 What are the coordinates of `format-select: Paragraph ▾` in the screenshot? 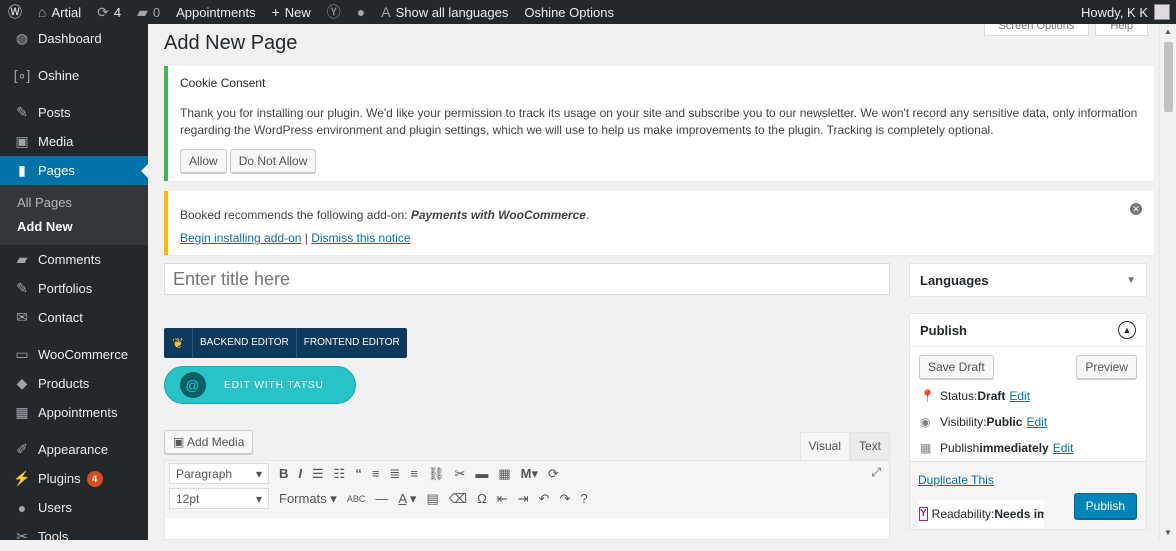 It's located at (219, 473).